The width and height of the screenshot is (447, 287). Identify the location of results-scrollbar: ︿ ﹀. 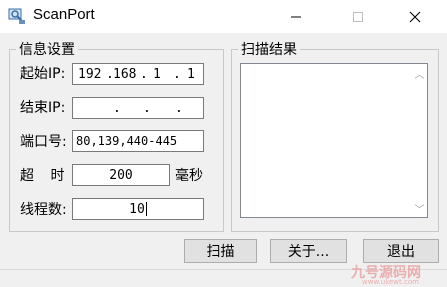
(419, 140).